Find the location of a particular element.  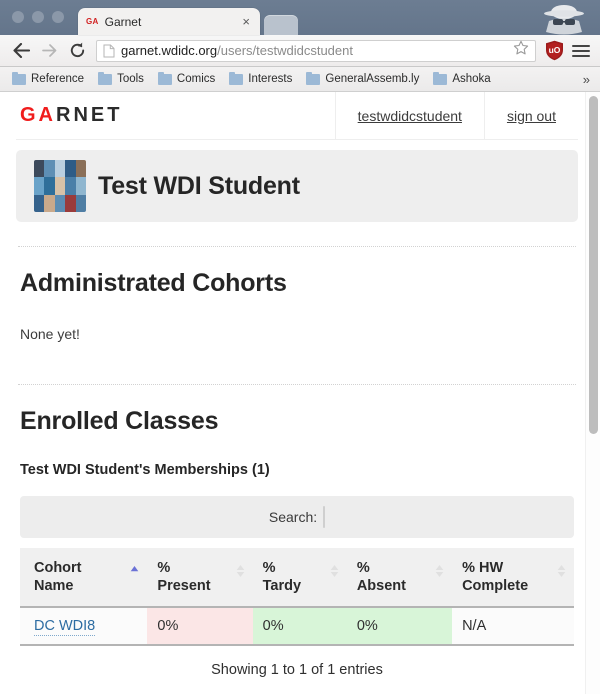

bookmark-comics: Comics is located at coordinates (186, 79).